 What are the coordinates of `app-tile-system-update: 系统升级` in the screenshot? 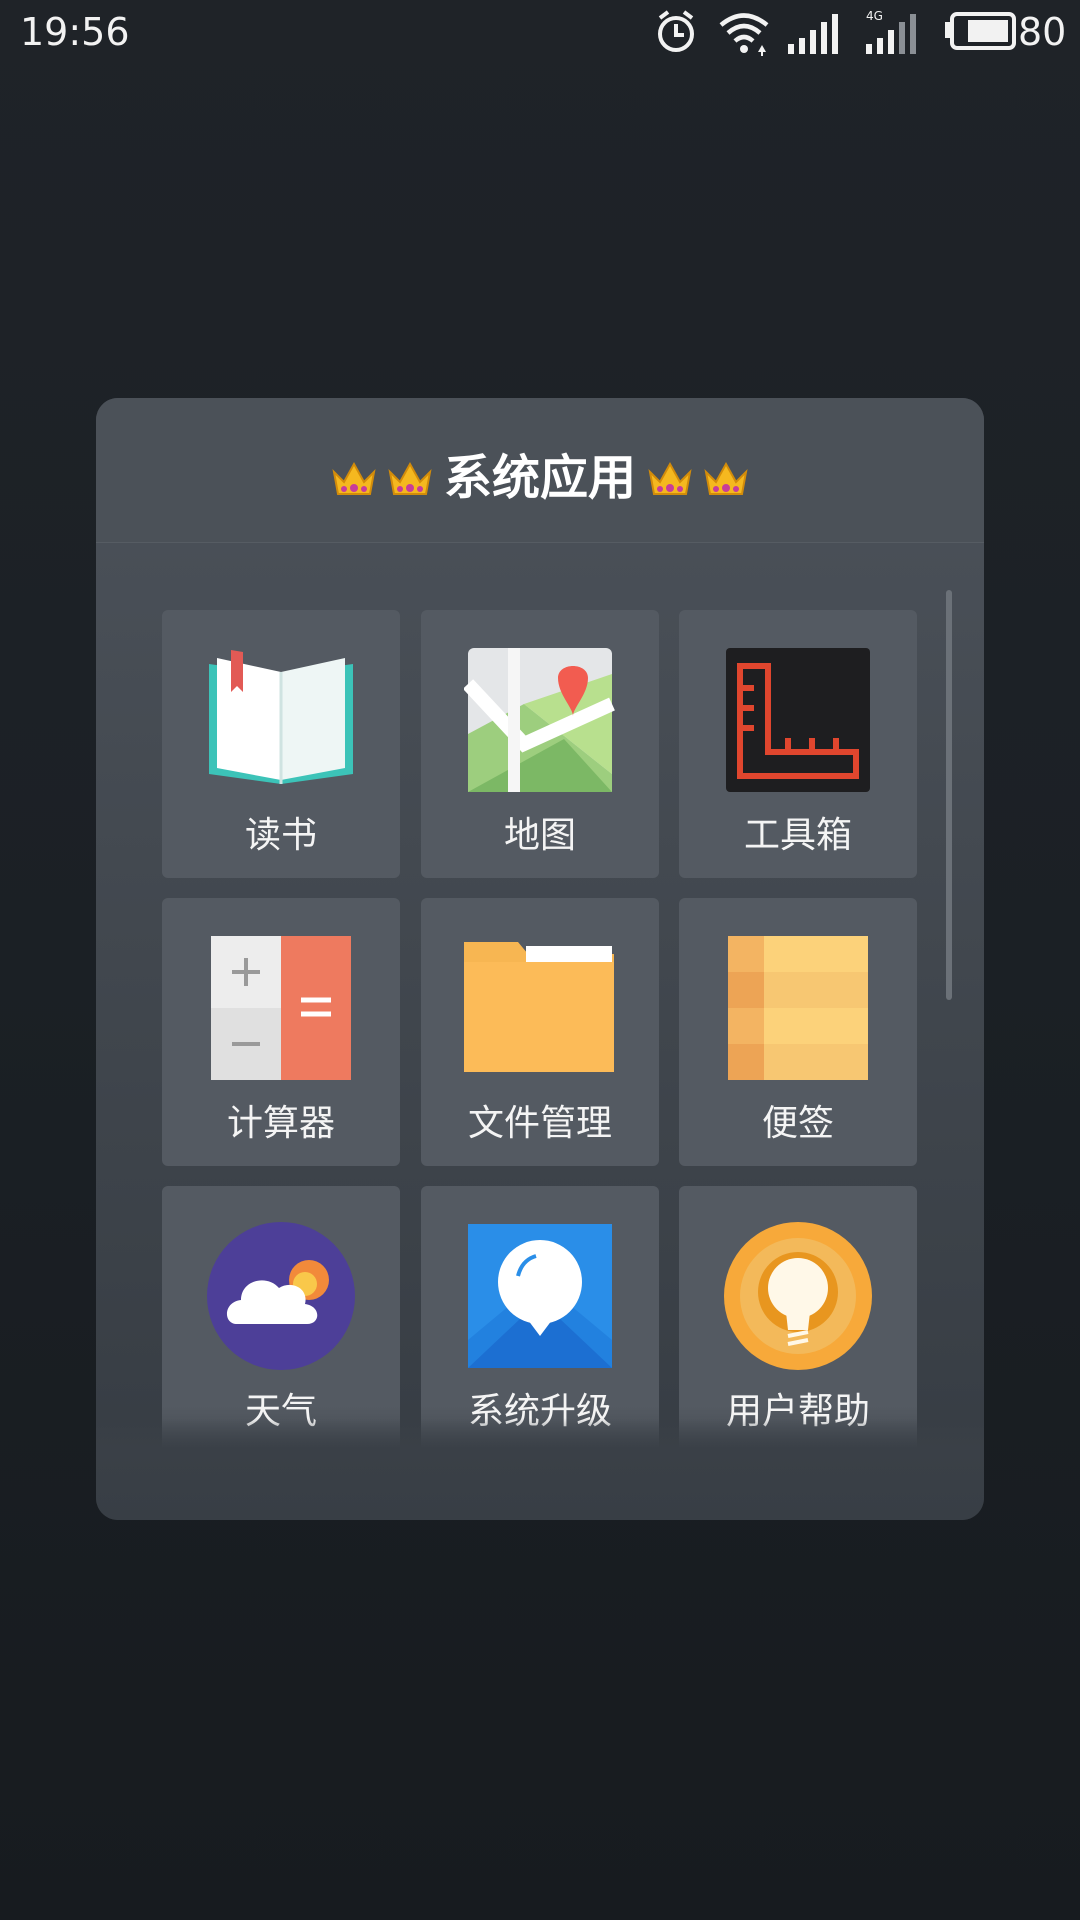 It's located at (540, 1320).